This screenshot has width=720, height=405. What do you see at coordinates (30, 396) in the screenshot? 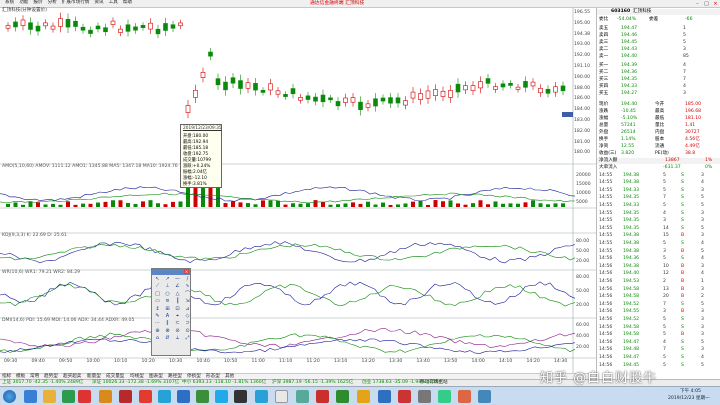
I see `browser-icon` at bounding box center [30, 396].